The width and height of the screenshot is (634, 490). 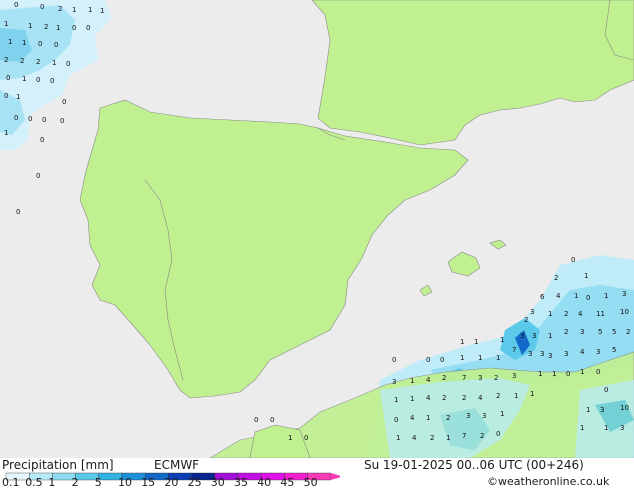 I want to click on credit-text: ©weatheronline.co.uk, so click(x=548, y=481).